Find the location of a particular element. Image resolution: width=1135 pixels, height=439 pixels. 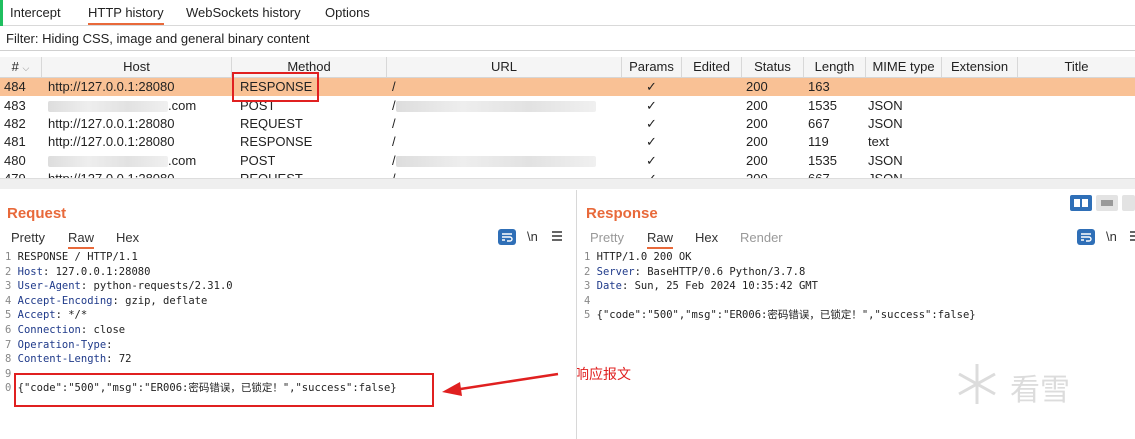

request-body-highlight-box is located at coordinates (224, 390).